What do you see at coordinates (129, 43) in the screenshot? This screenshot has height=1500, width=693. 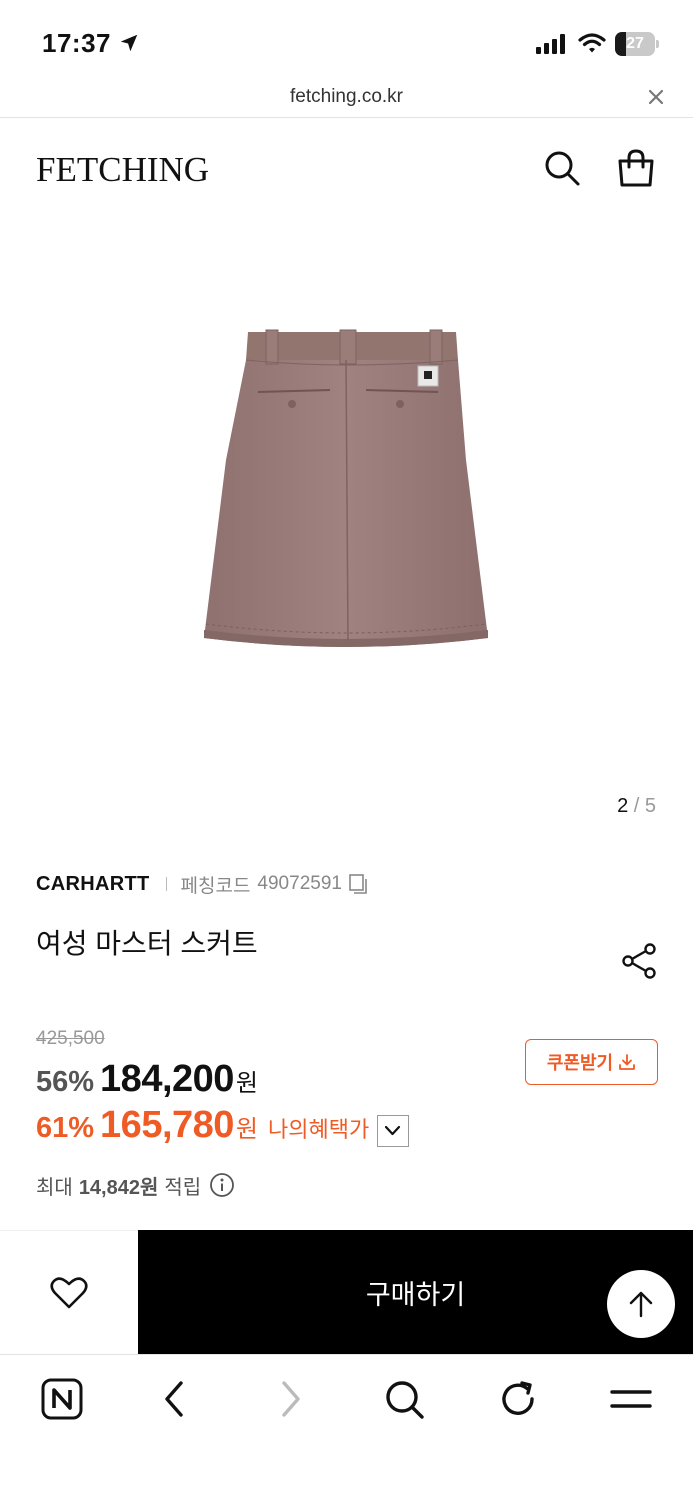 I see `location-arrow-icon` at bounding box center [129, 43].